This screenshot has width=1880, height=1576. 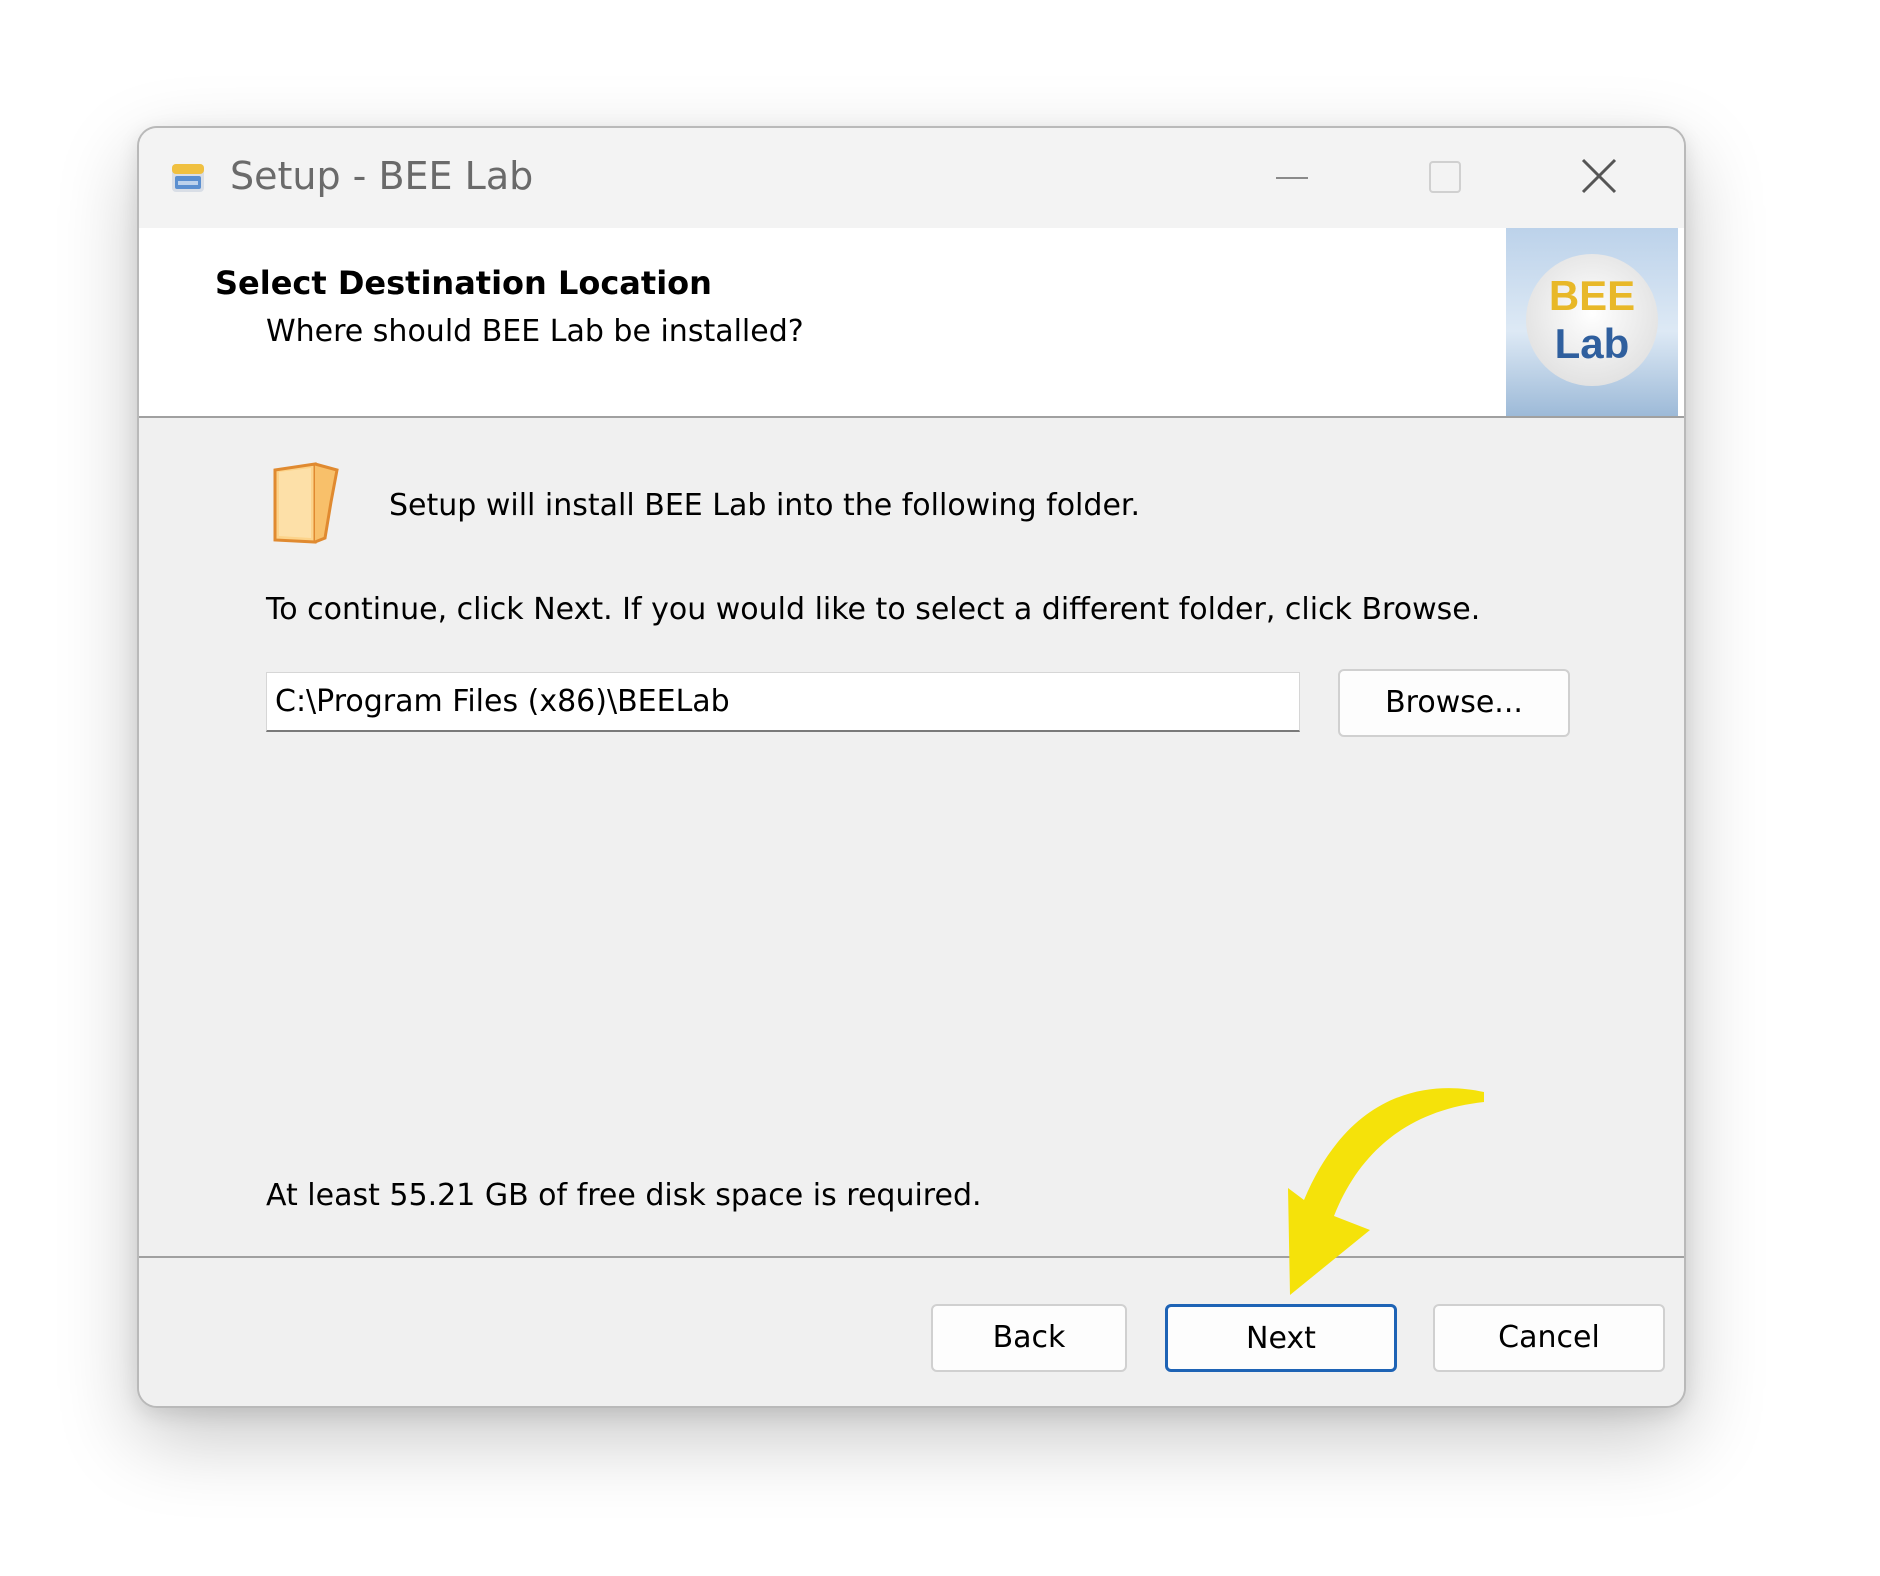 I want to click on app-icon, so click(x=188, y=178).